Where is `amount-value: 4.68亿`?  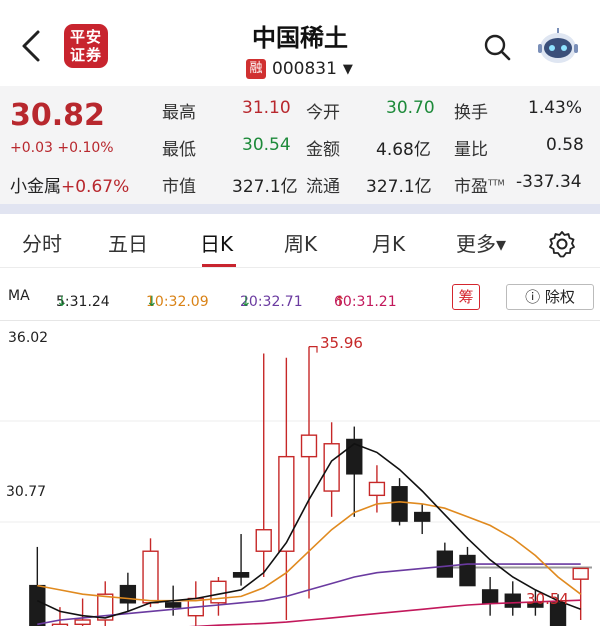 amount-value: 4.68亿 is located at coordinates (403, 150).